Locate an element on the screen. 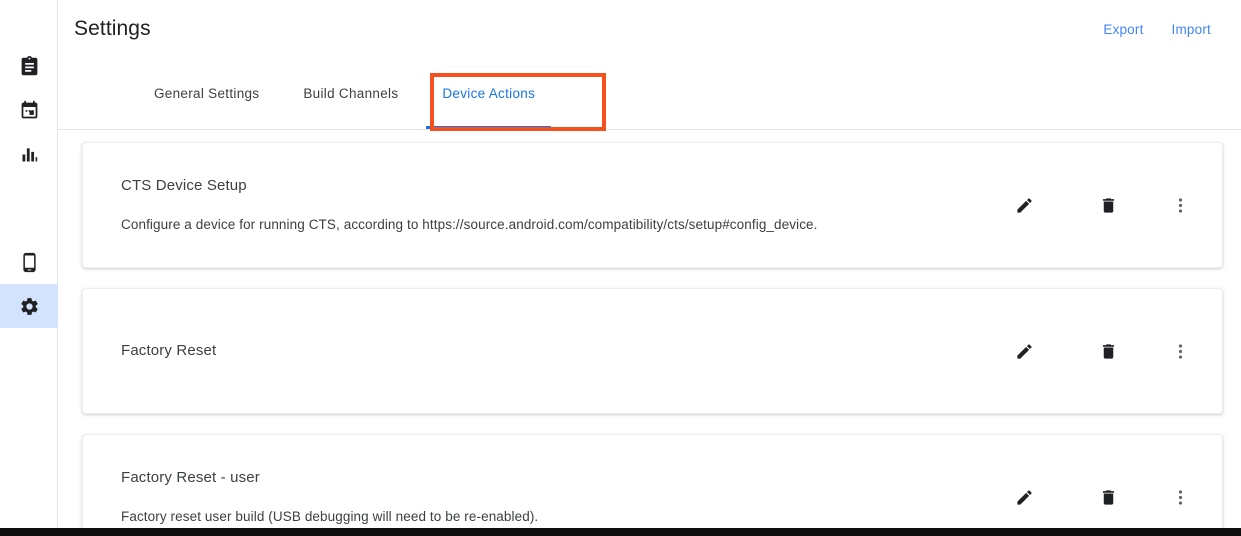  sidebar-item-settings is located at coordinates (29, 306).